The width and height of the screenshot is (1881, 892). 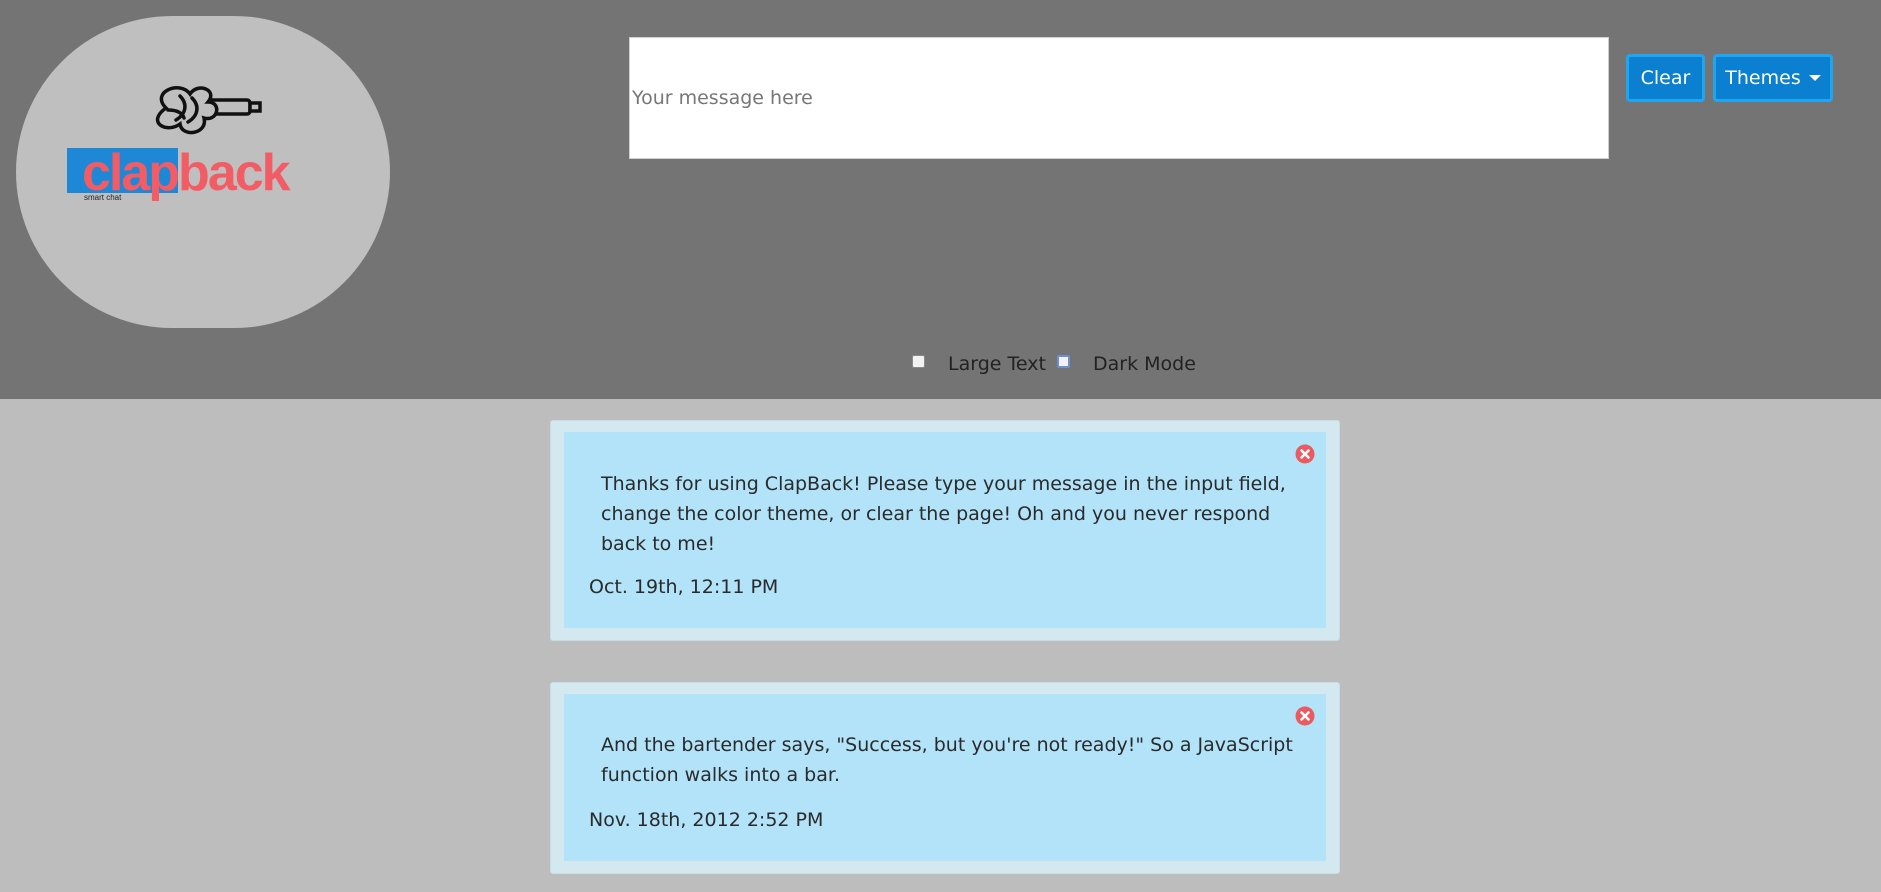 I want to click on logo-wordmark: clapback, so click(x=186, y=173).